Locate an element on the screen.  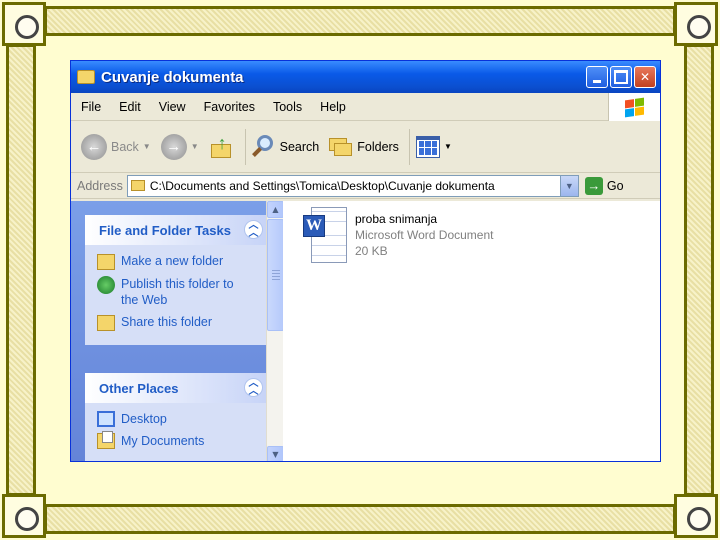
file-size: 20 KB is located at coordinates (371, 251).